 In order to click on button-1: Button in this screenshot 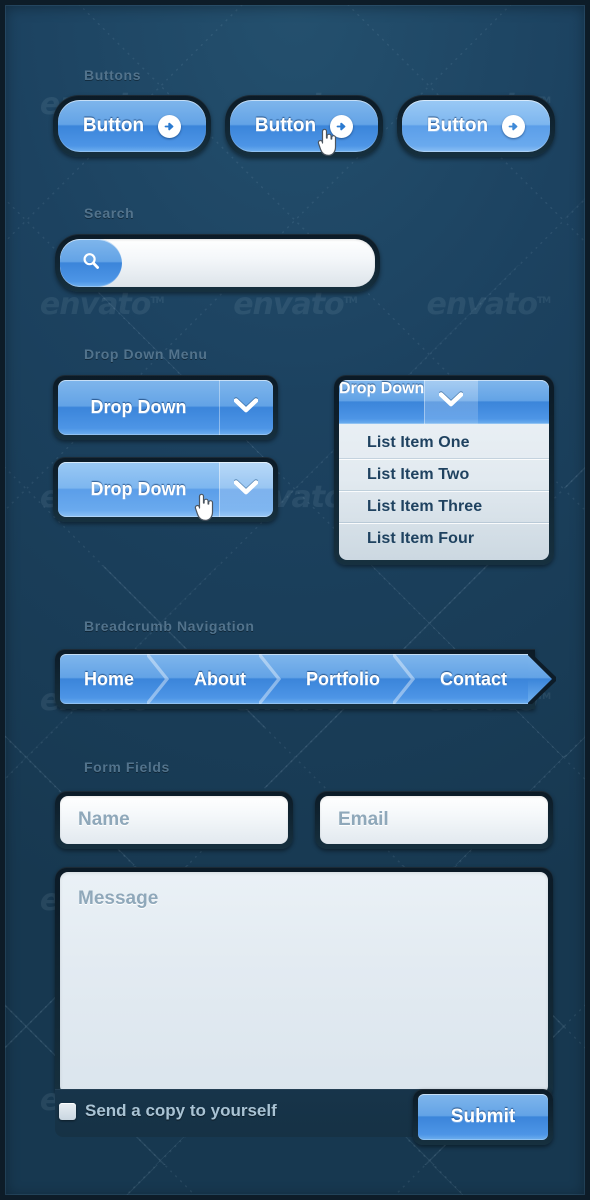, I will do `click(132, 126)`.